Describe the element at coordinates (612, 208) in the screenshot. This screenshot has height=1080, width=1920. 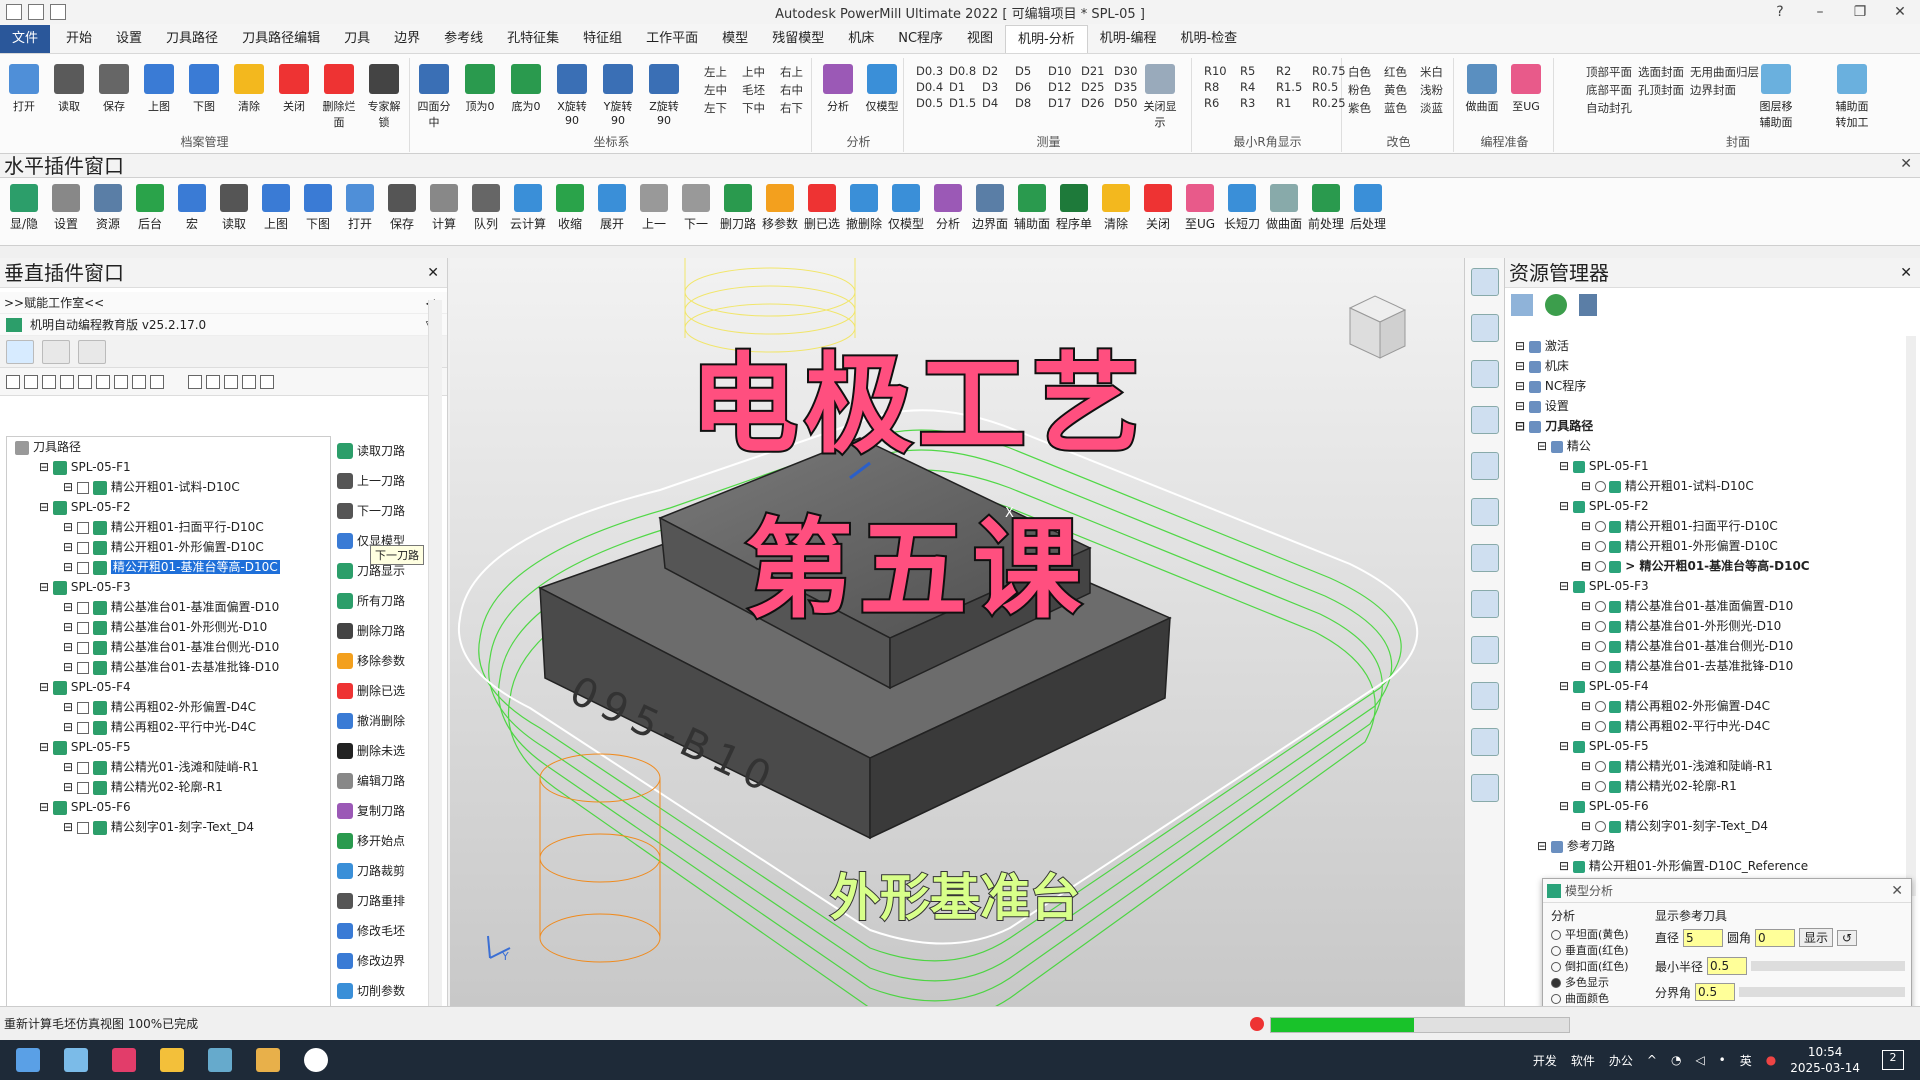
I see `plugin-button: 展开` at that location.